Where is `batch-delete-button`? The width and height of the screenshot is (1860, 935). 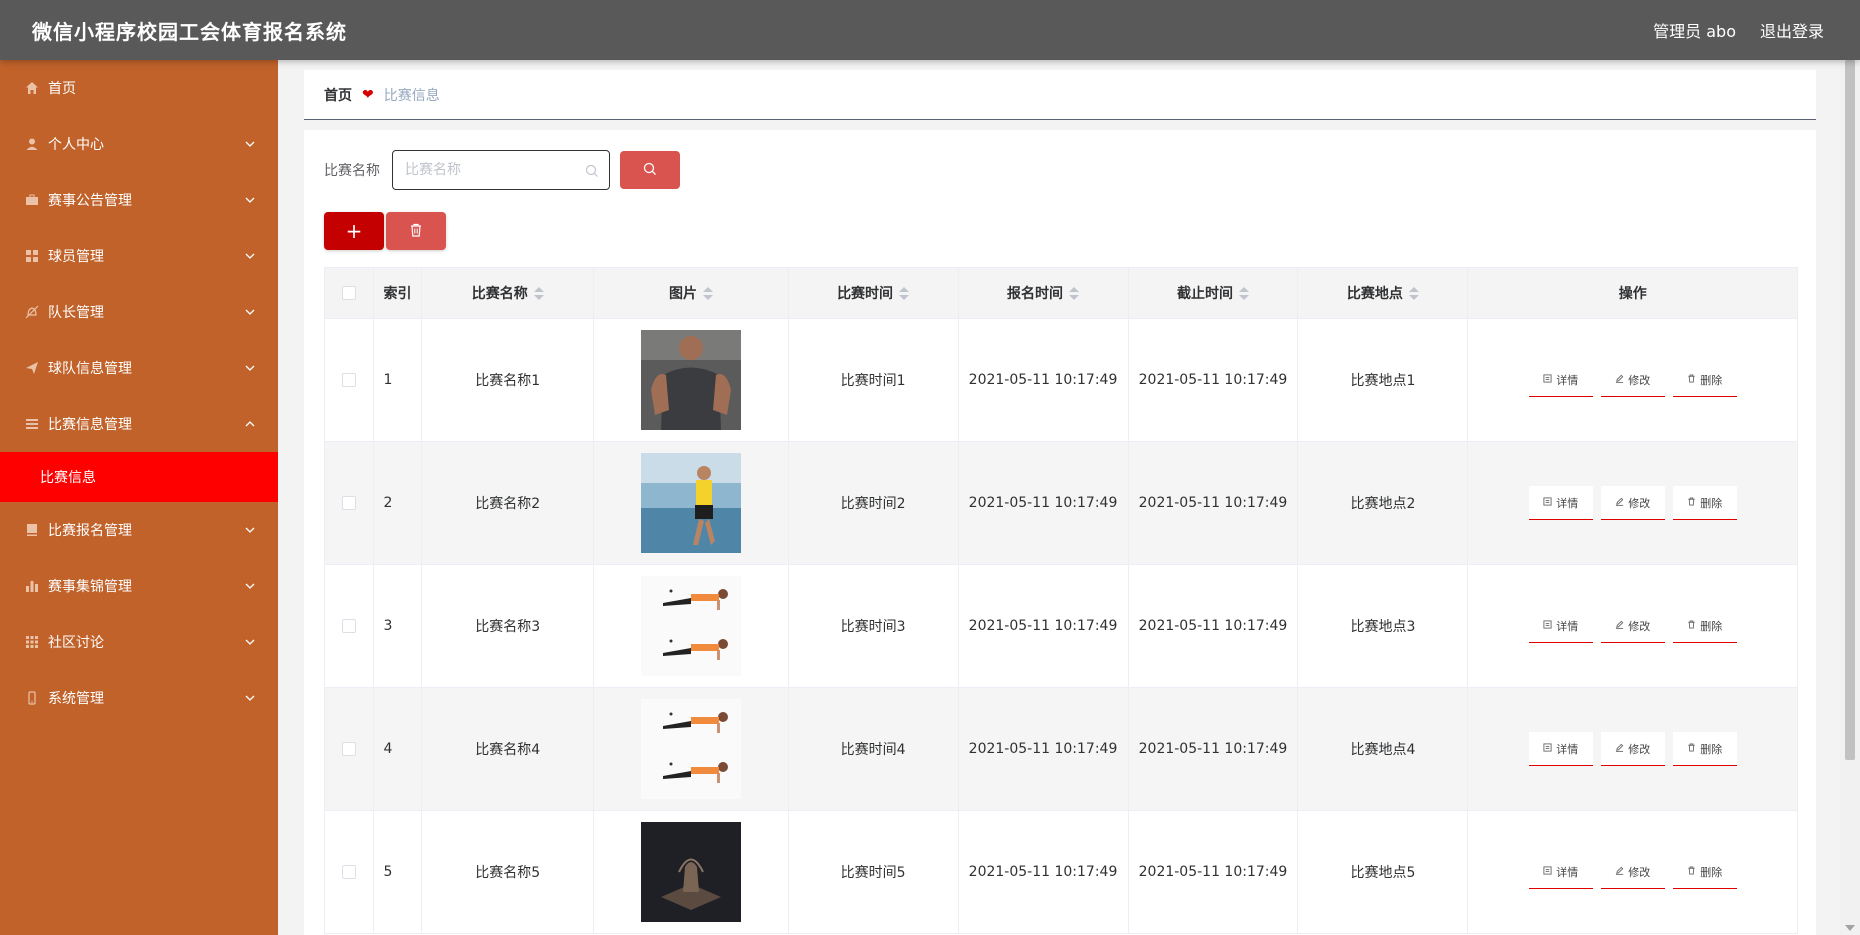 batch-delete-button is located at coordinates (416, 231).